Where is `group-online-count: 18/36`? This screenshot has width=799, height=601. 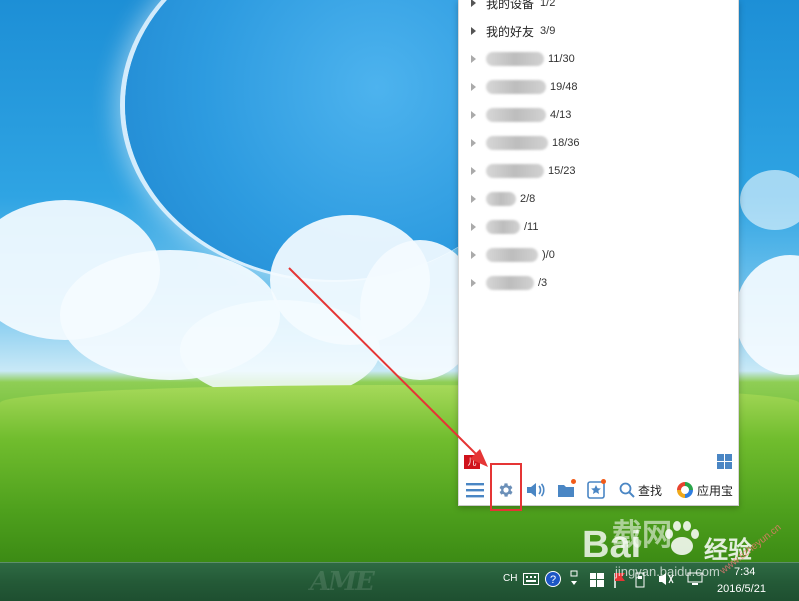 group-online-count: 18/36 is located at coordinates (566, 143).